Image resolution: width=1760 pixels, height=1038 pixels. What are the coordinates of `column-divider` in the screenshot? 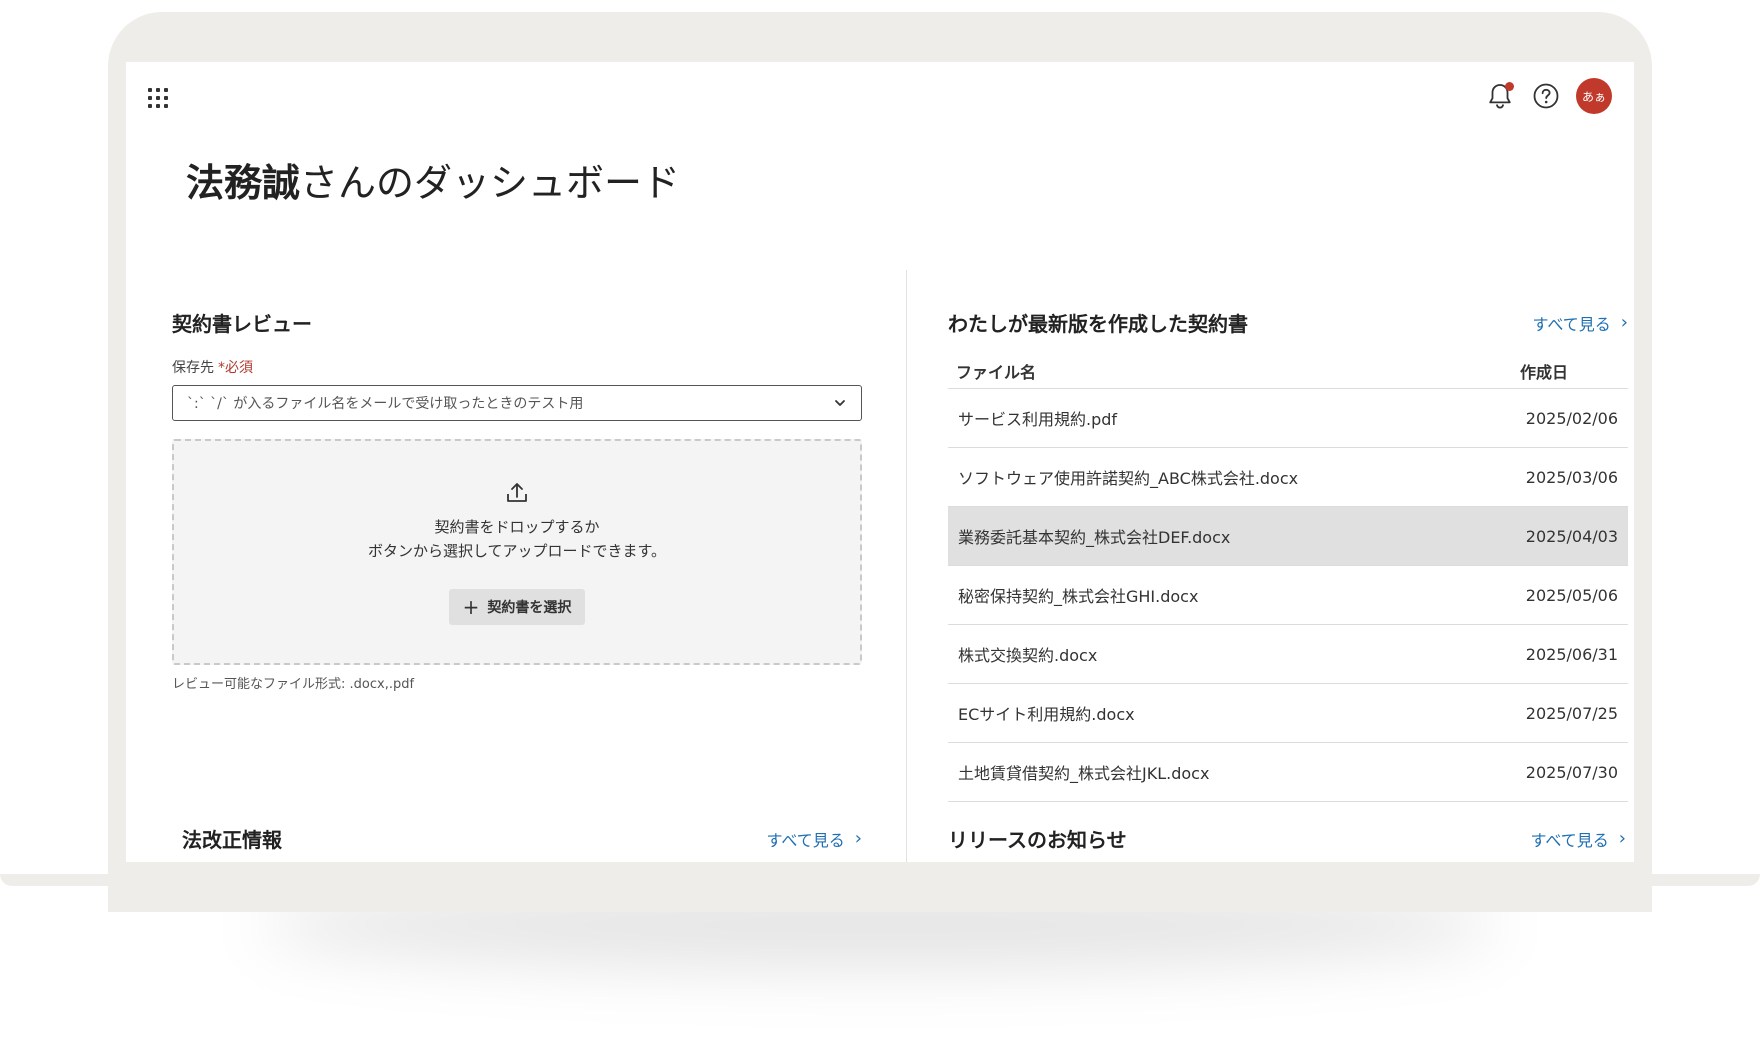 It's located at (906, 566).